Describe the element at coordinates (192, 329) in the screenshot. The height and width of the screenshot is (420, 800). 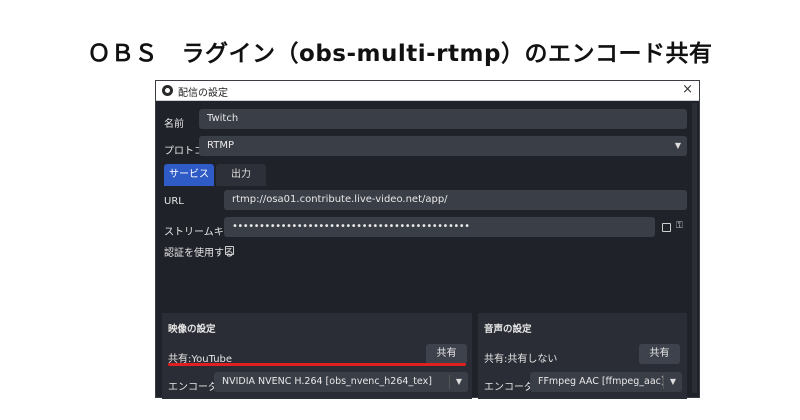
I see `video-panel-title: 映像の設定` at that location.